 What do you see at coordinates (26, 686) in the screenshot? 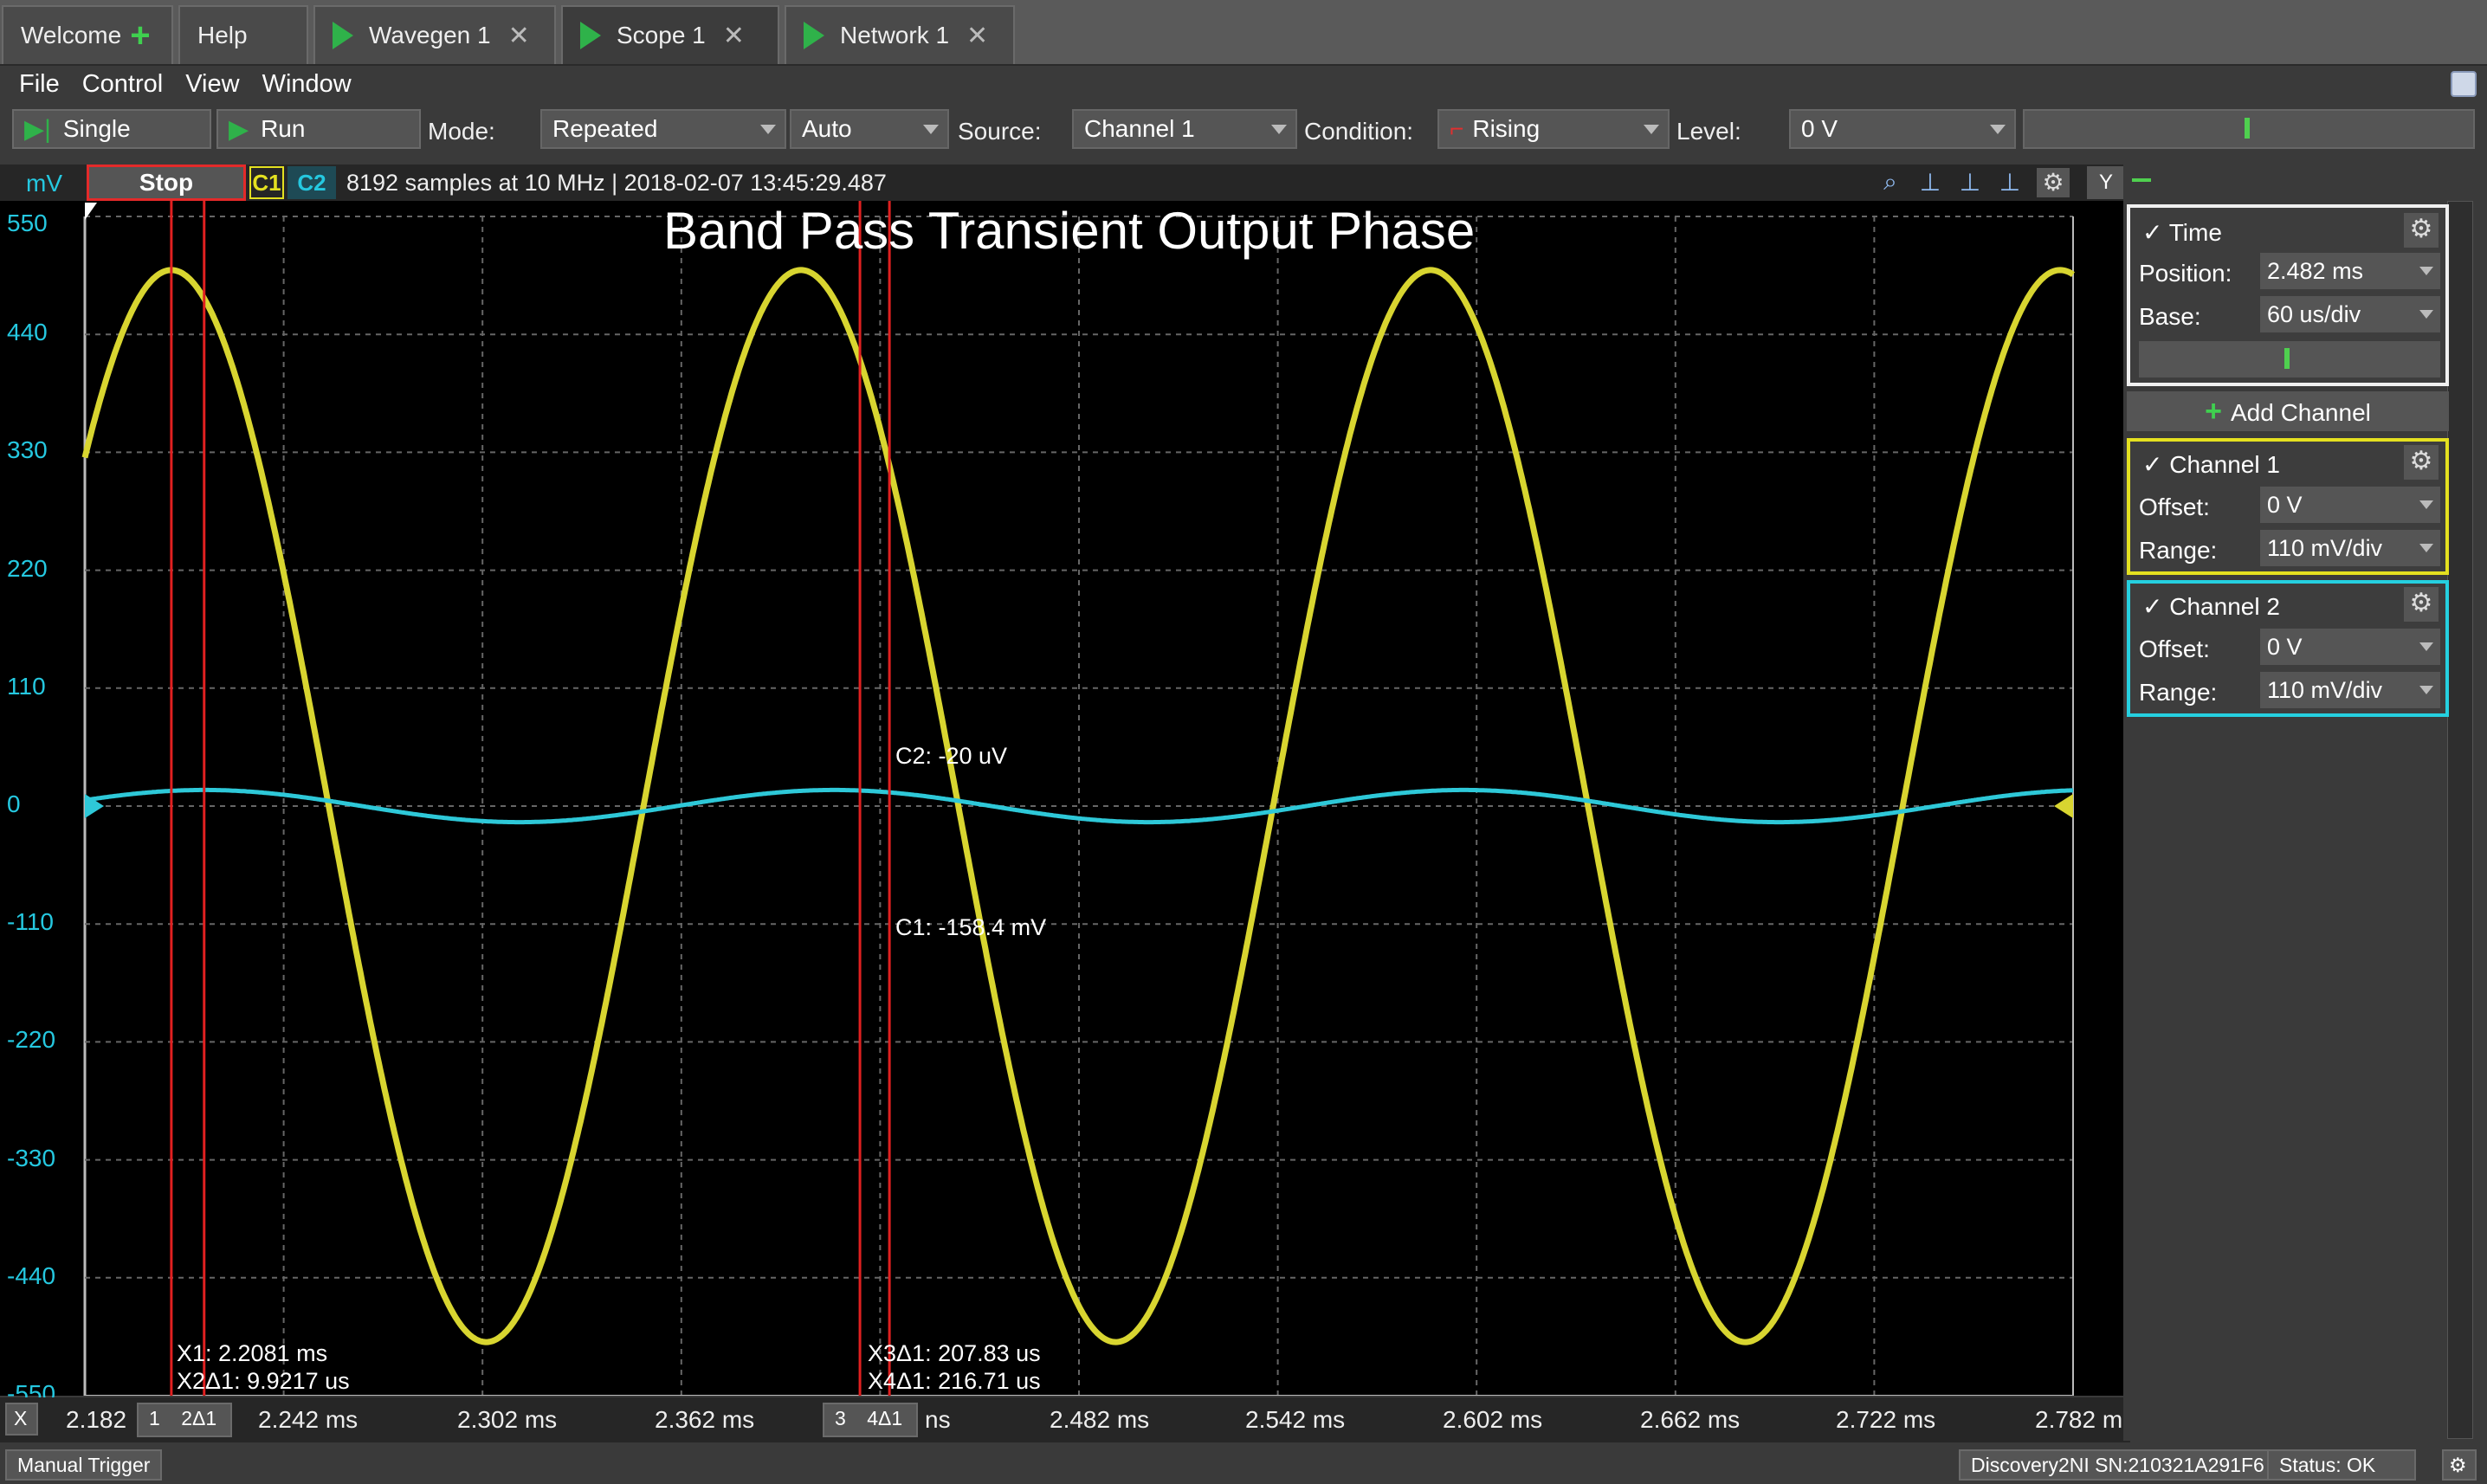
I see `y-tick-label: 110` at bounding box center [26, 686].